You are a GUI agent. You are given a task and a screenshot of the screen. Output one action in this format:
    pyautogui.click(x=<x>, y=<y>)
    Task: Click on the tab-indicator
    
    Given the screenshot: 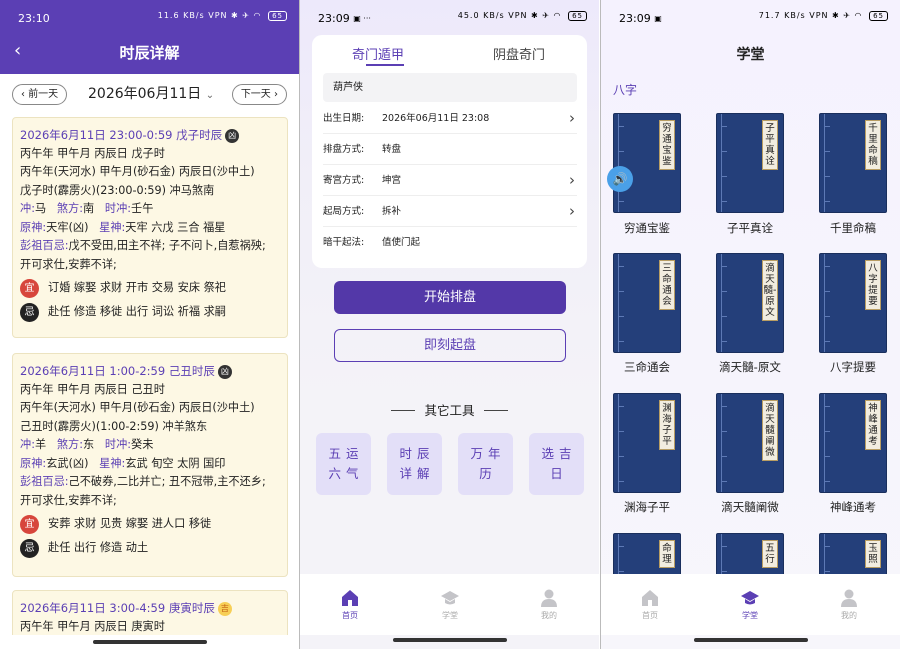 What is the action you would take?
    pyautogui.click(x=385, y=65)
    